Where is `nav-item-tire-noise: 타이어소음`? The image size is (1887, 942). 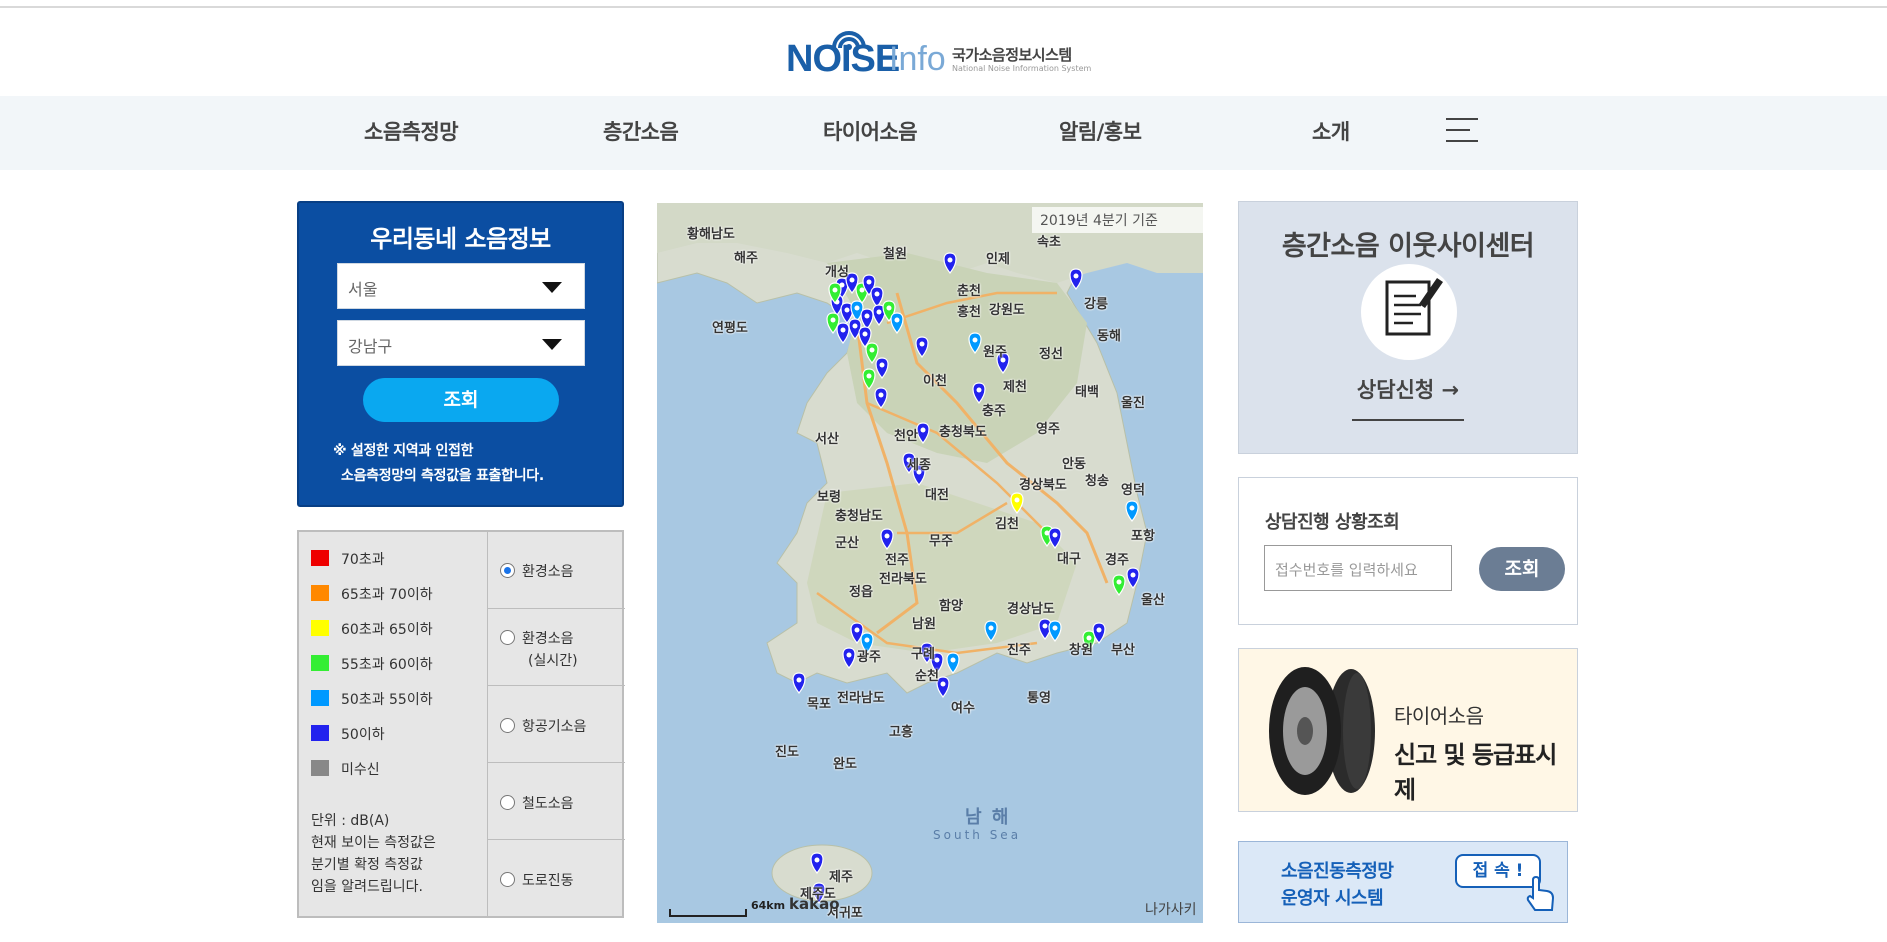 nav-item-tire-noise: 타이어소음 is located at coordinates (870, 131).